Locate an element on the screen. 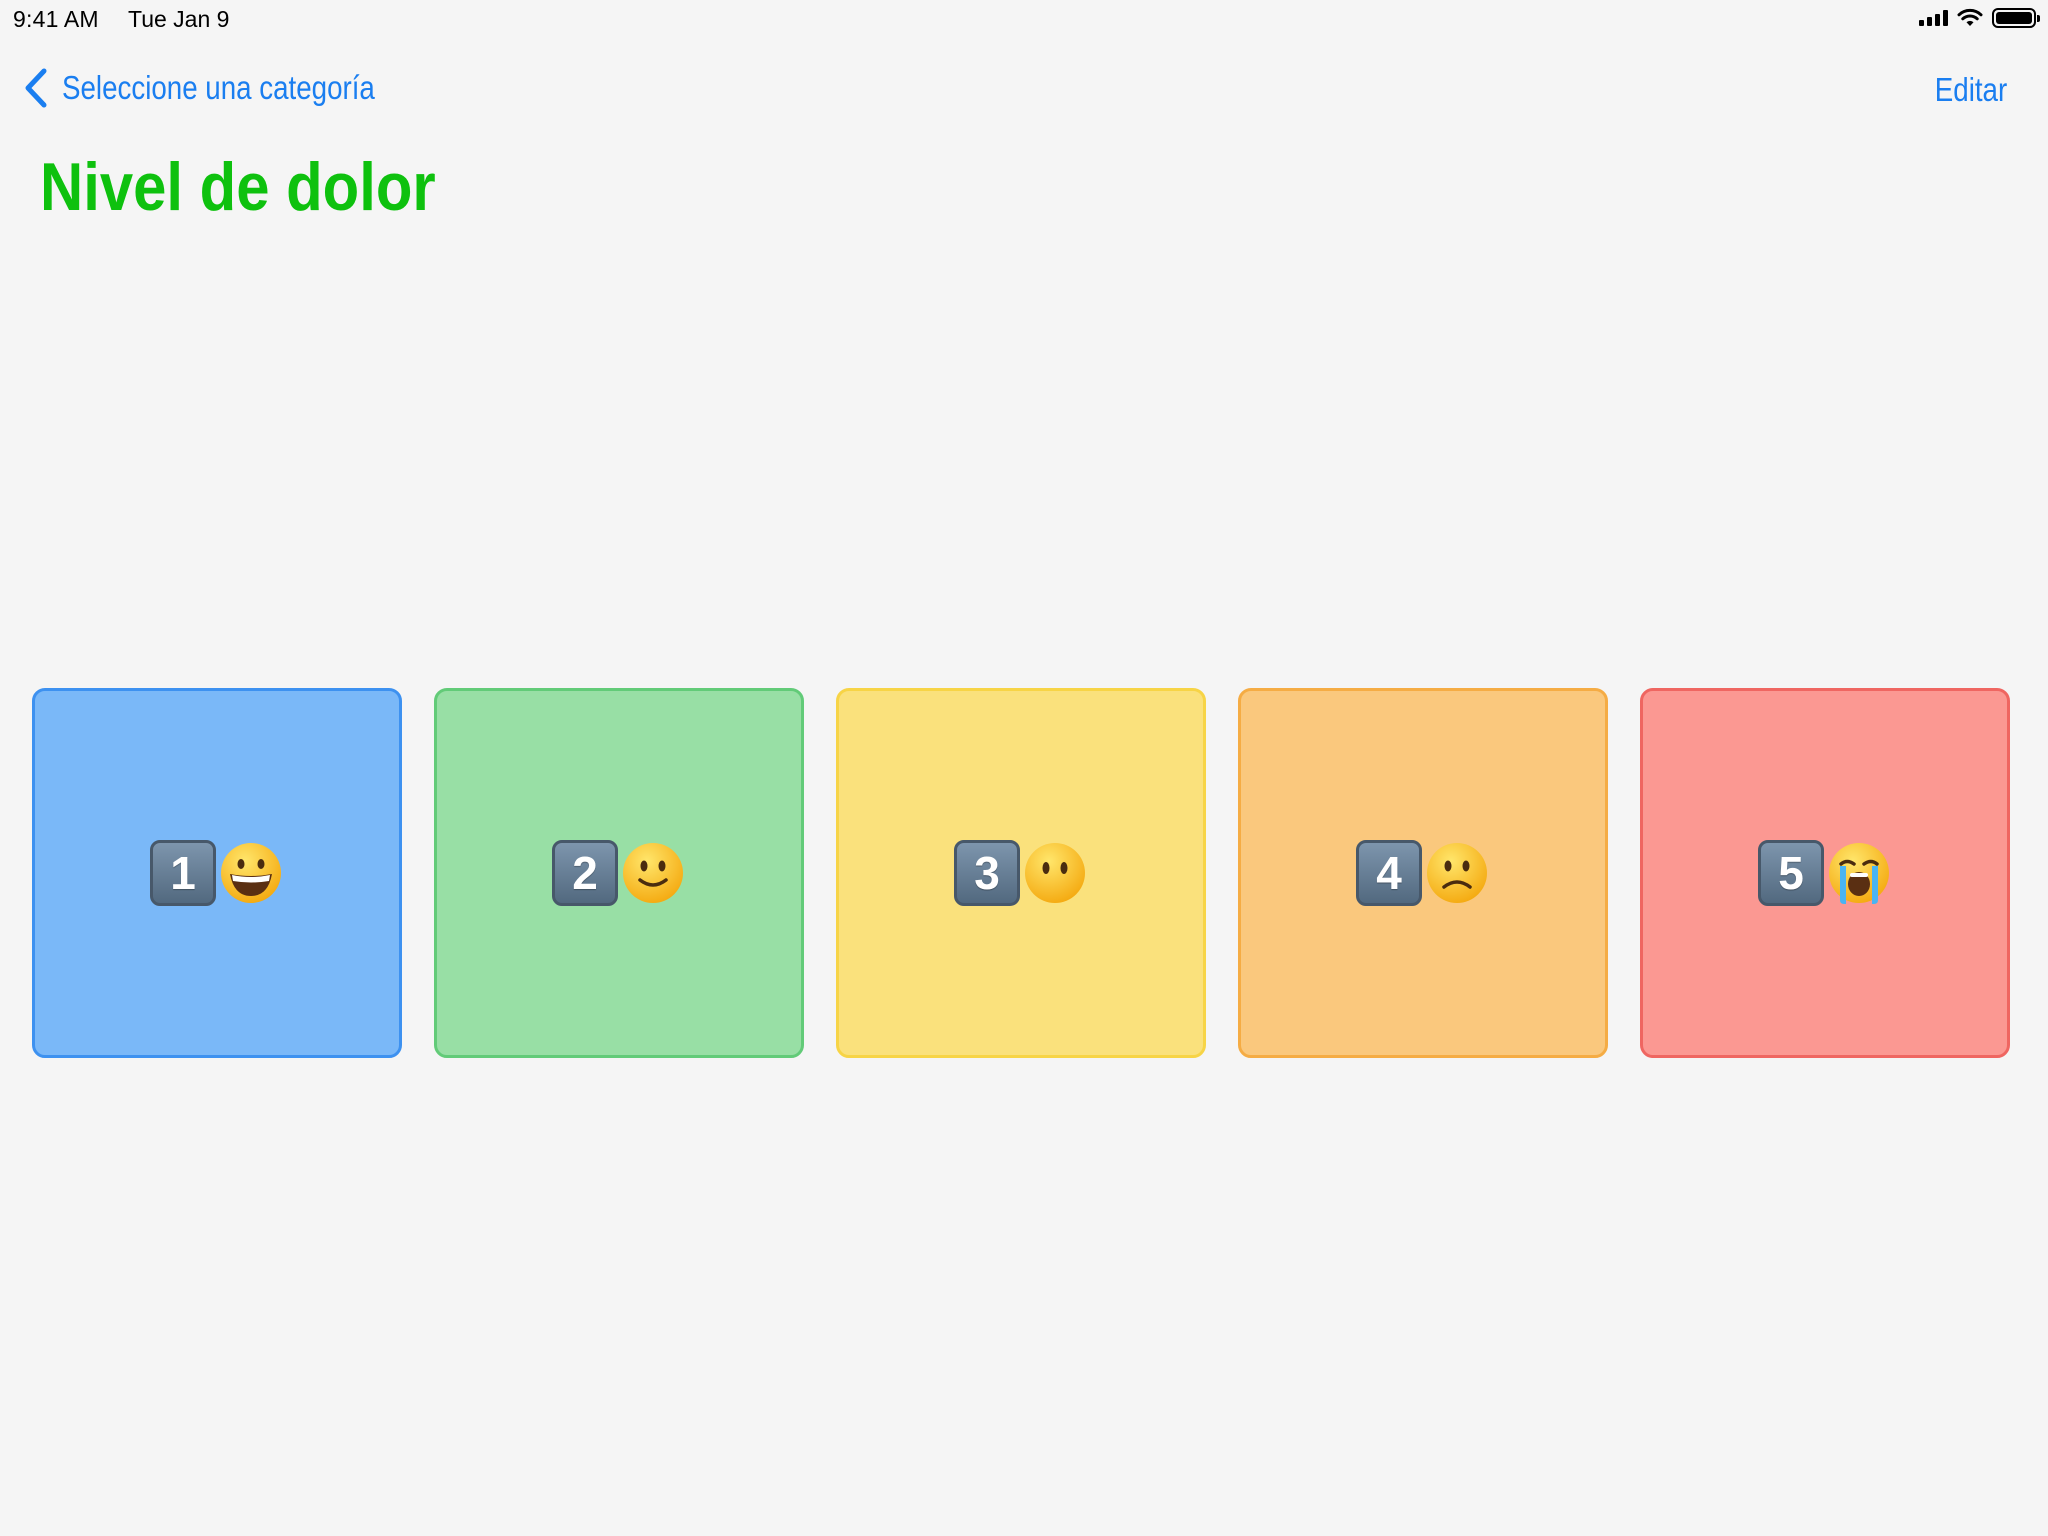 This screenshot has height=1536, width=2048. pain-level-tile-1: 1 is located at coordinates (217, 873).